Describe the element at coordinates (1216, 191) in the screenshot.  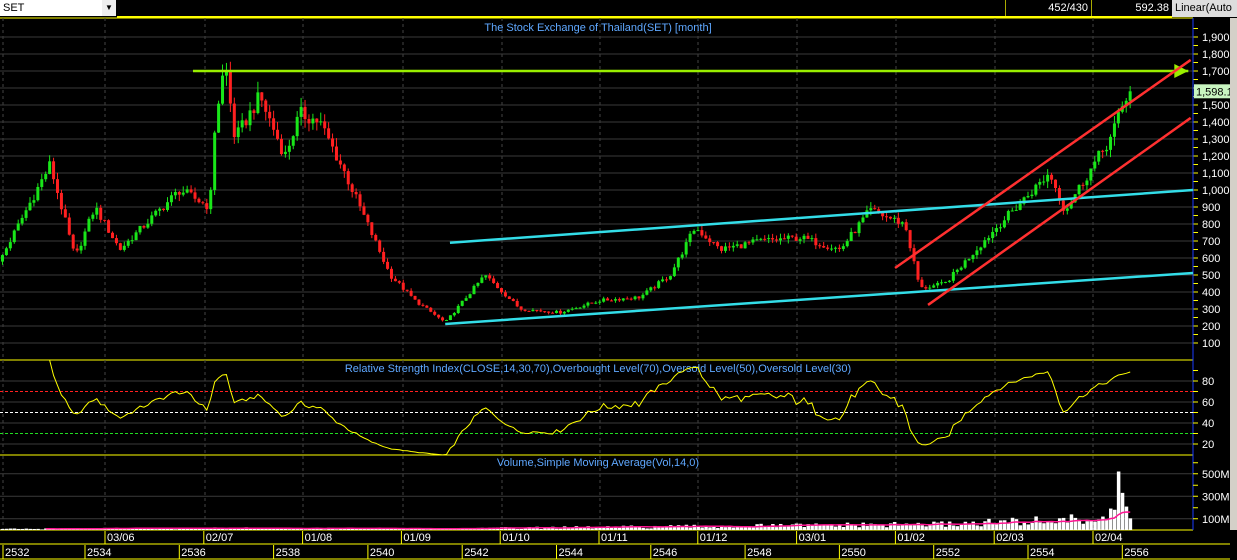
I see `price-tick-label: 1,000` at that location.